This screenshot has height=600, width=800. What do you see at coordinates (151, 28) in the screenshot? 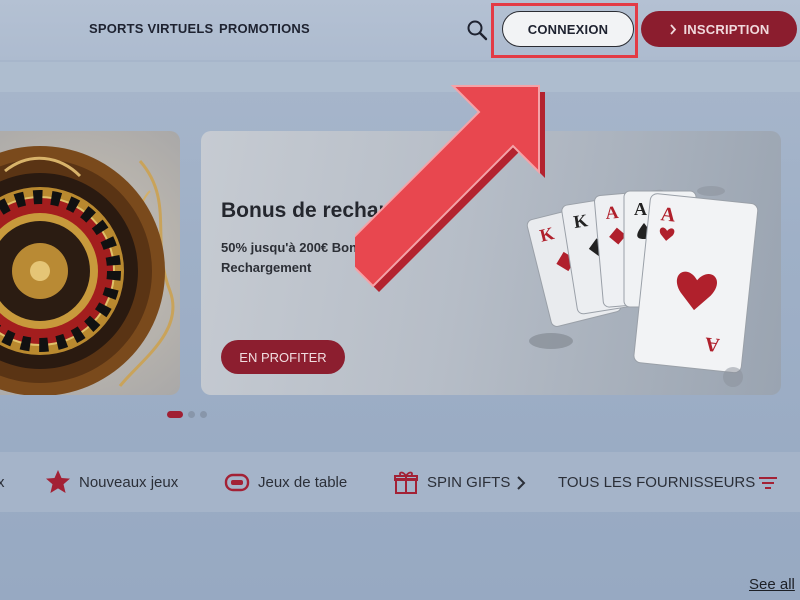
I see `nav-sports-virtuels: SPORTS VIRTUELS` at bounding box center [151, 28].